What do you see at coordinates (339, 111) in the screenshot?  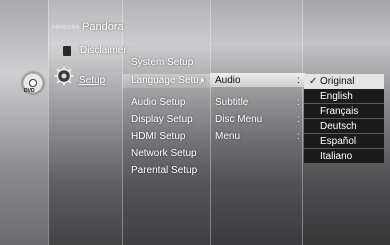 I see `option-label: Français` at bounding box center [339, 111].